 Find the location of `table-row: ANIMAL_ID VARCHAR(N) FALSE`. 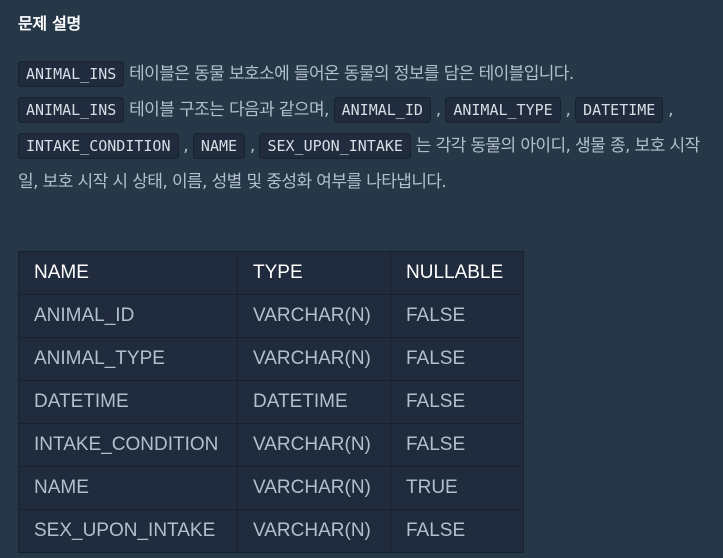

table-row: ANIMAL_ID VARCHAR(N) FALSE is located at coordinates (271, 316).